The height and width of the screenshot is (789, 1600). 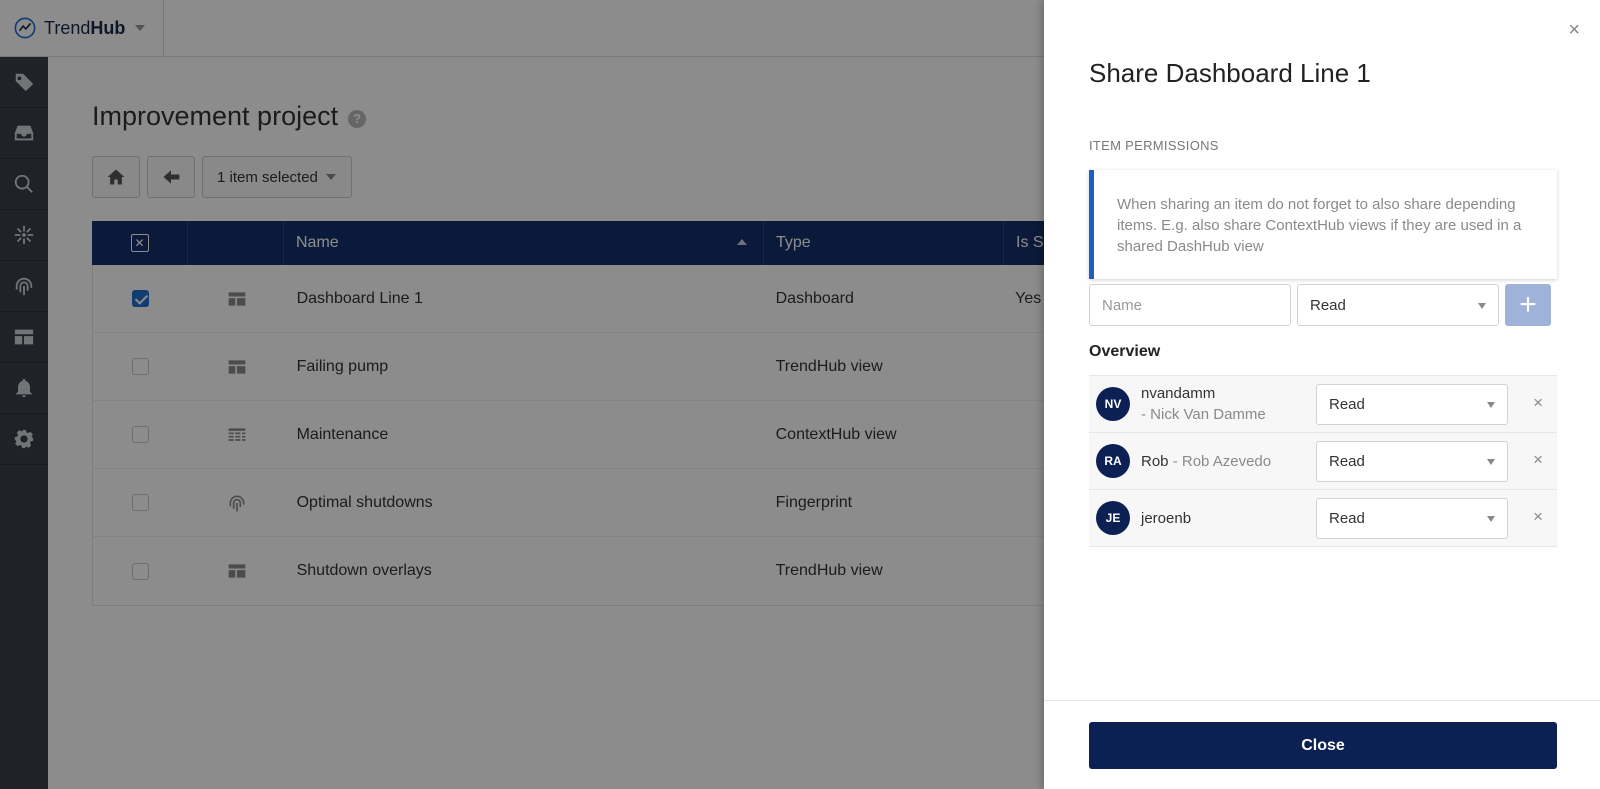 What do you see at coordinates (1154, 145) in the screenshot?
I see `section-label: ITEM PERMISSIONS` at bounding box center [1154, 145].